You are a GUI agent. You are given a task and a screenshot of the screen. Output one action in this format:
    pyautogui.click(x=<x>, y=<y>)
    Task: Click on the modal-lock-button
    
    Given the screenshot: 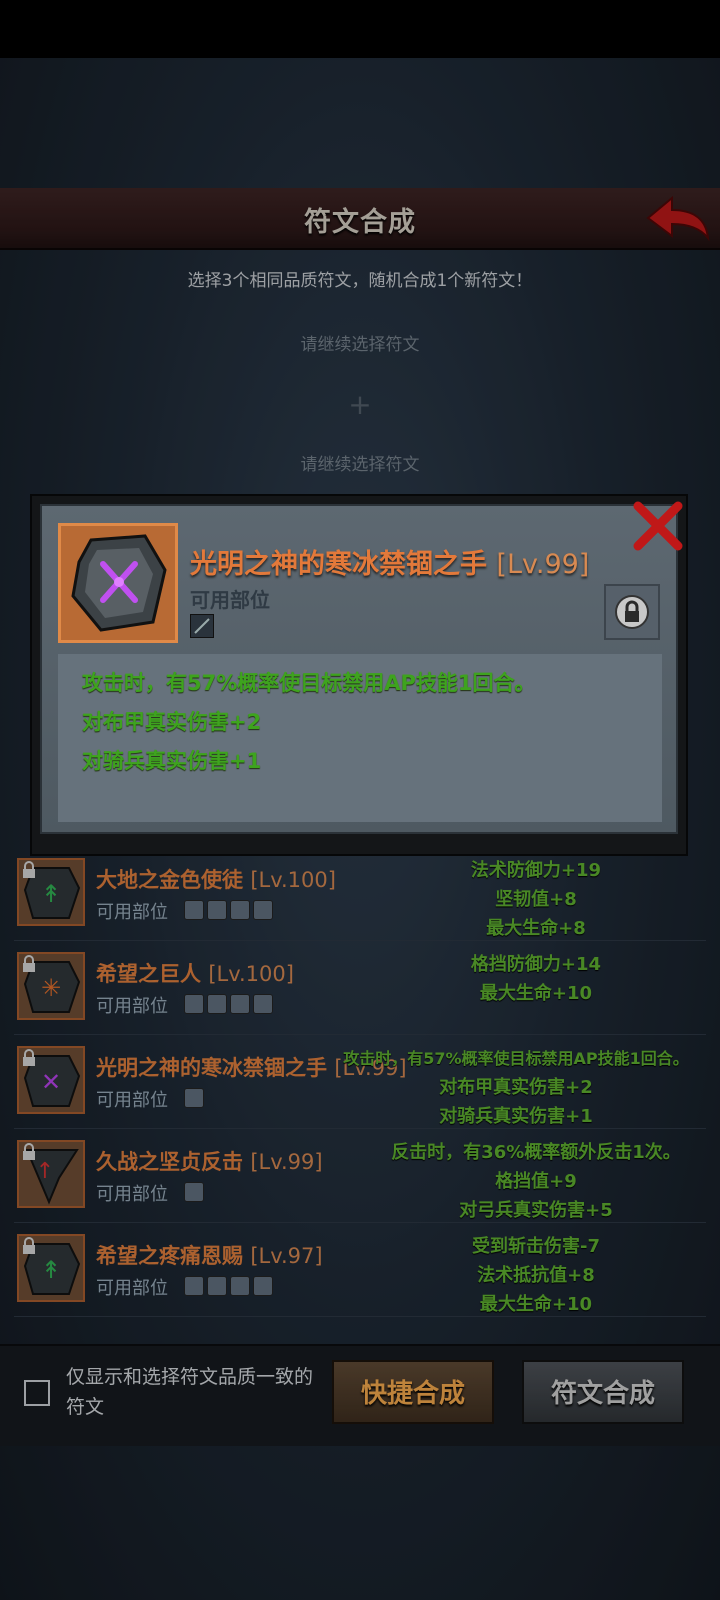 What is the action you would take?
    pyautogui.click(x=632, y=612)
    